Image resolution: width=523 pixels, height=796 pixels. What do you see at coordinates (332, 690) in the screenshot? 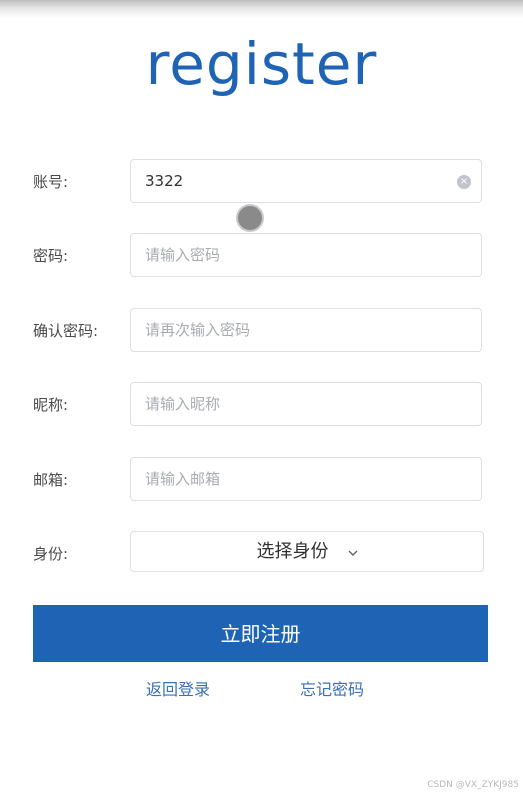
I see `forgot-password-link: 忘记密码` at bounding box center [332, 690].